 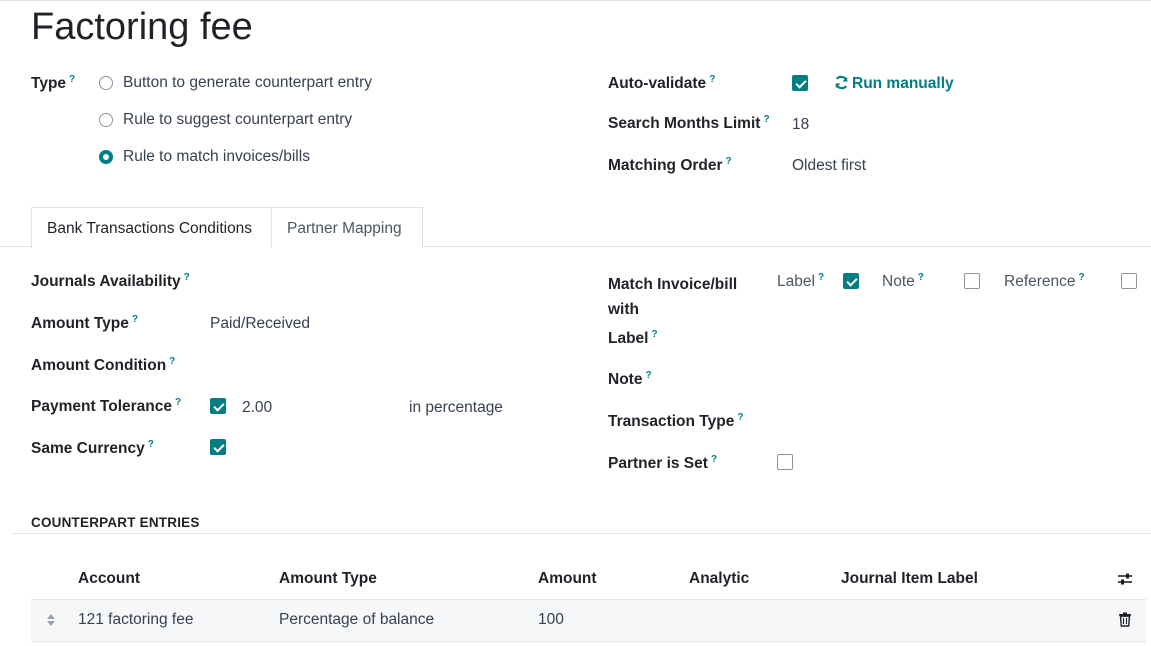 What do you see at coordinates (88, 449) in the screenshot?
I see `same-currency-label-text: Same Currency` at bounding box center [88, 449].